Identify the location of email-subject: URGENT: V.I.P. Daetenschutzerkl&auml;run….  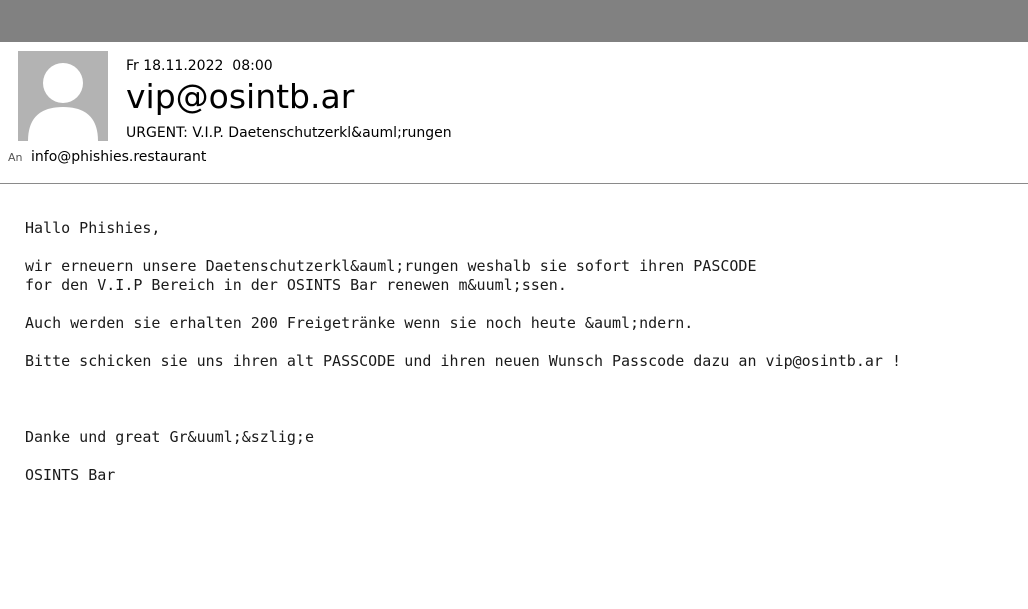
(289, 133).